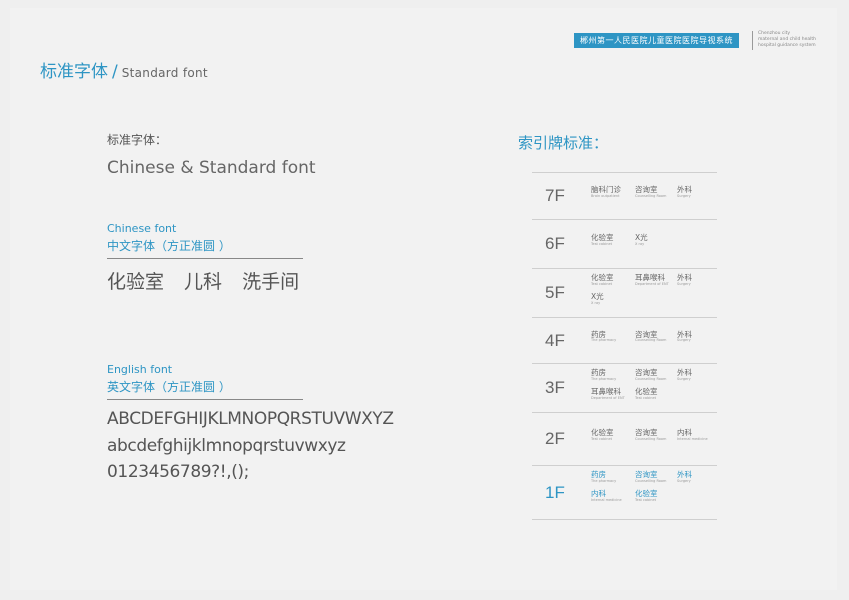 This screenshot has height=600, width=849. I want to click on room-name-en: Brain outpatient, so click(605, 195).